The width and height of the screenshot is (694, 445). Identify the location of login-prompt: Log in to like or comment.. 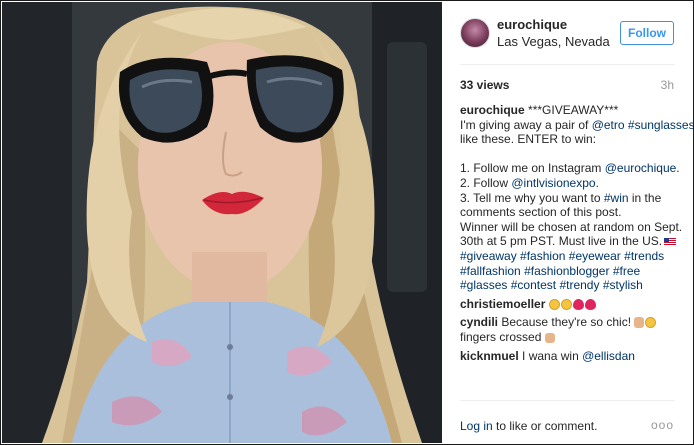
(528, 426).